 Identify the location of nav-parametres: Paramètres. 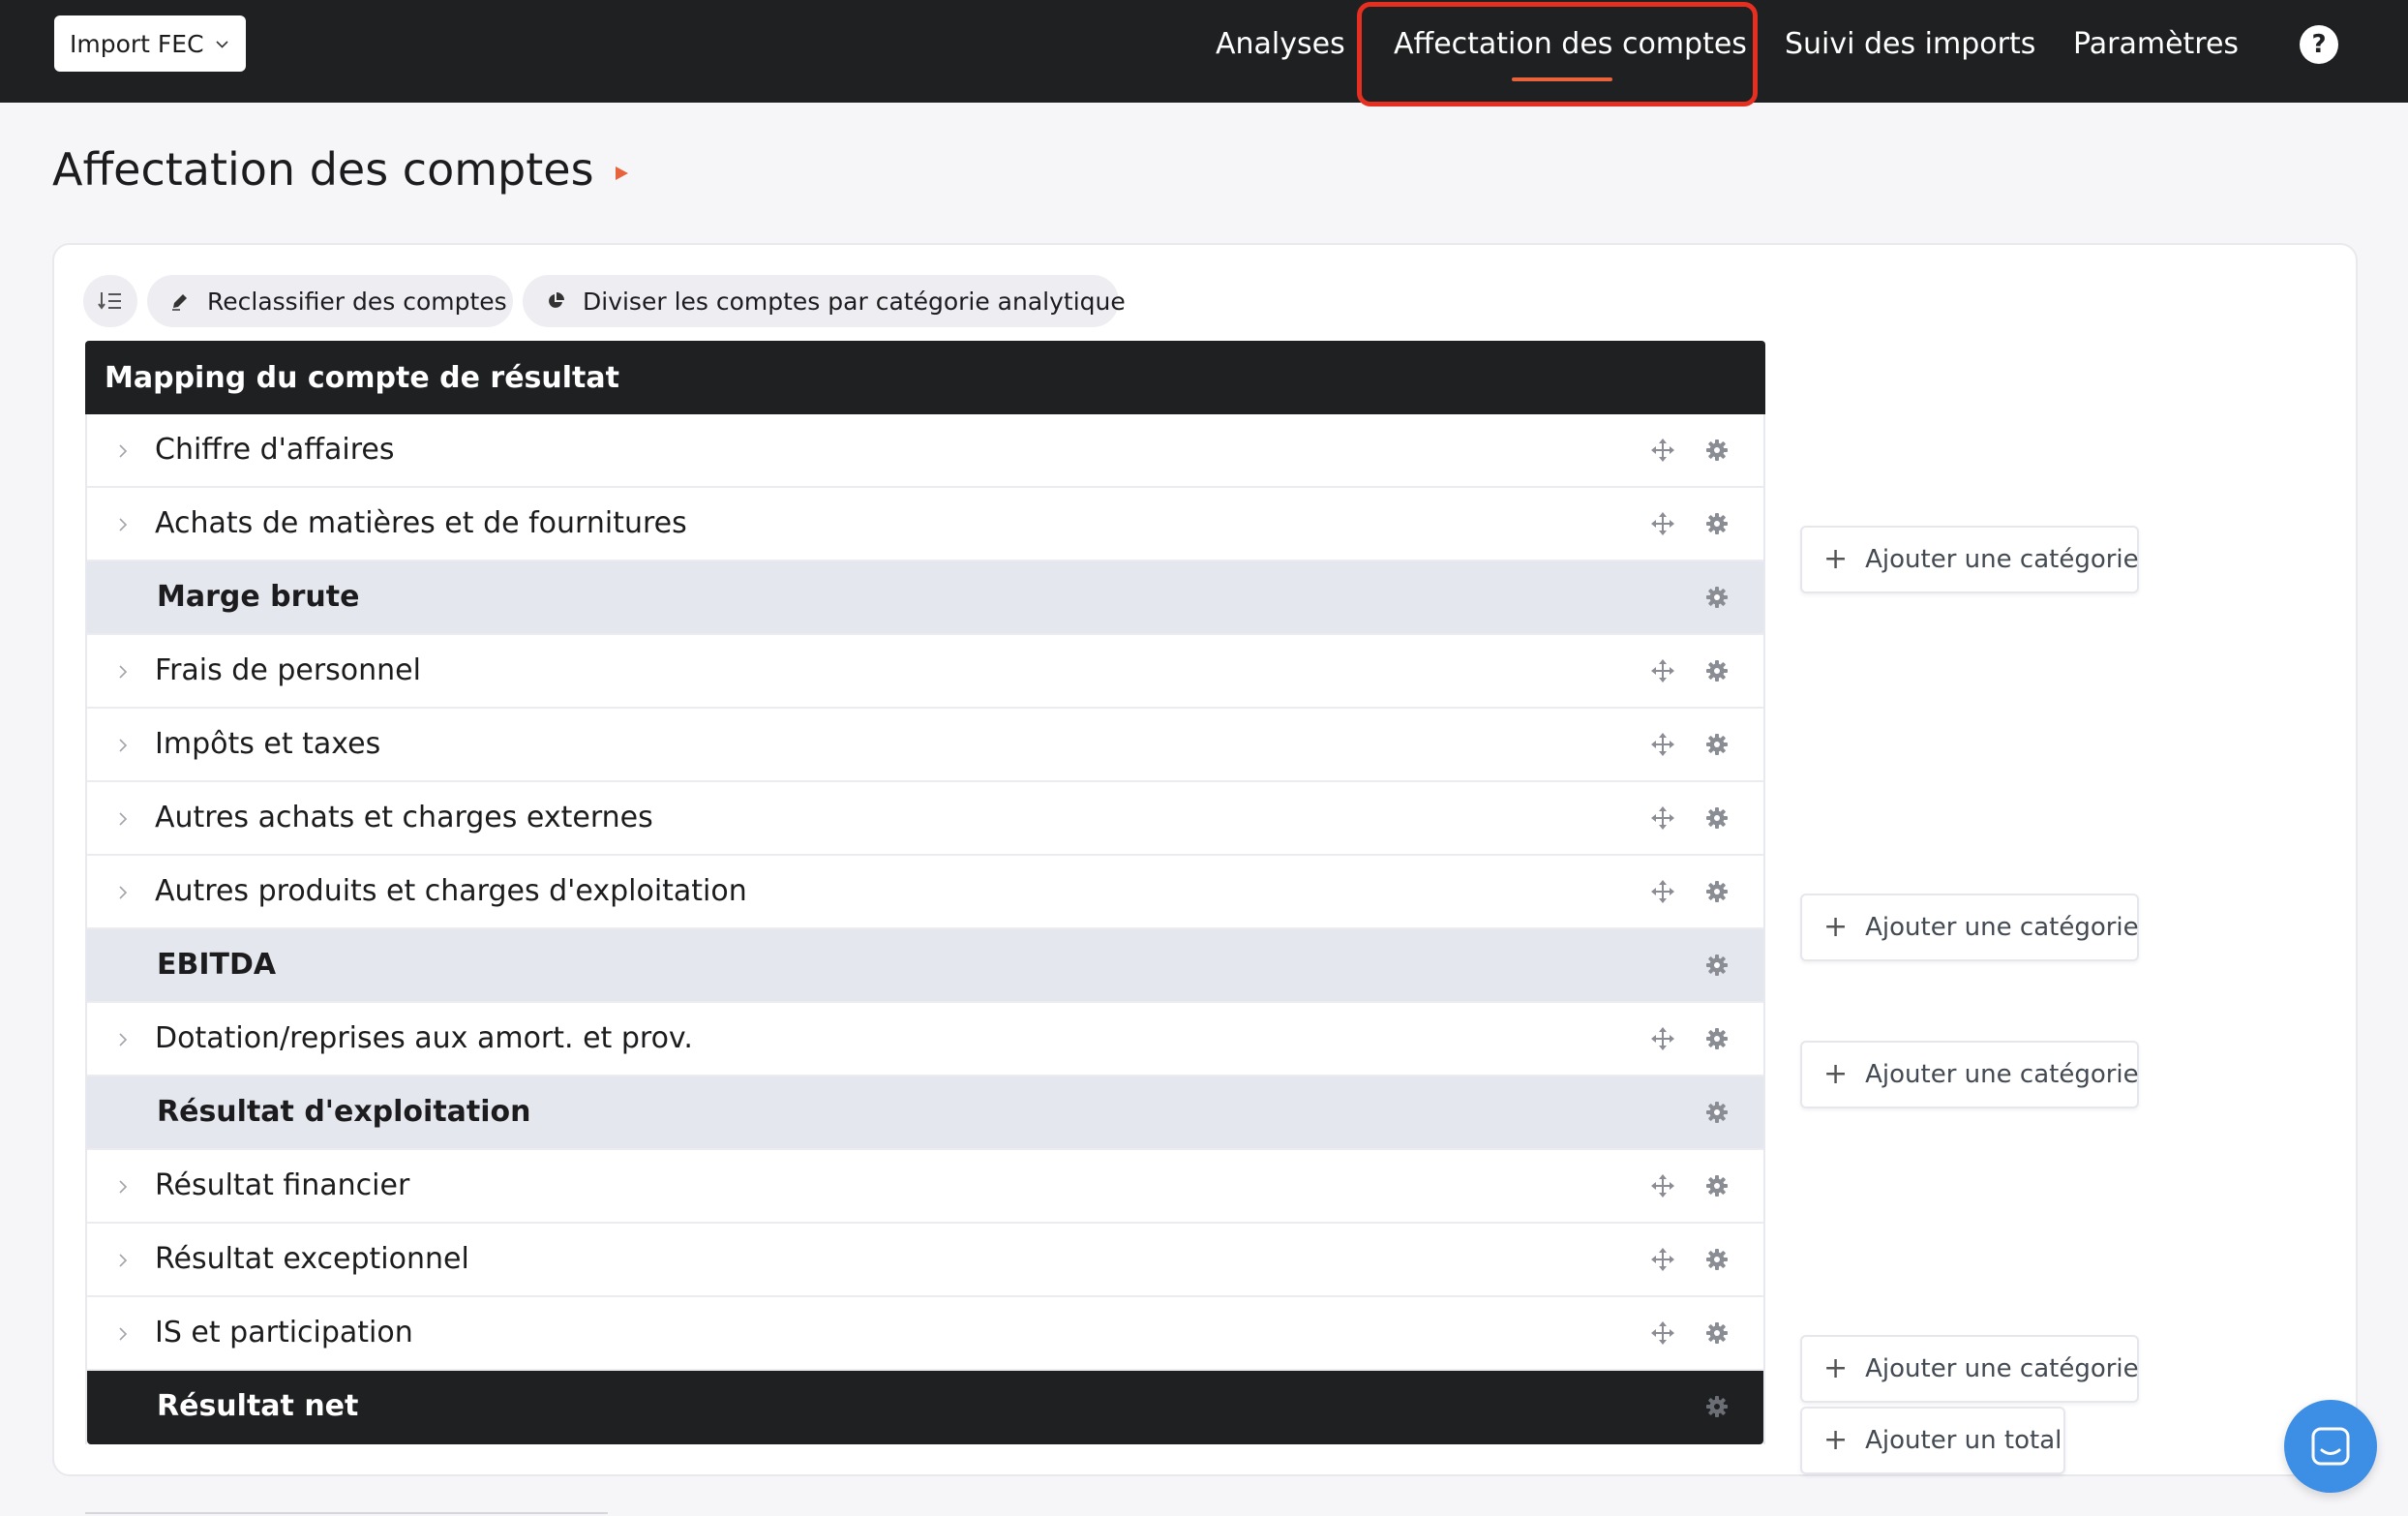
(2156, 44).